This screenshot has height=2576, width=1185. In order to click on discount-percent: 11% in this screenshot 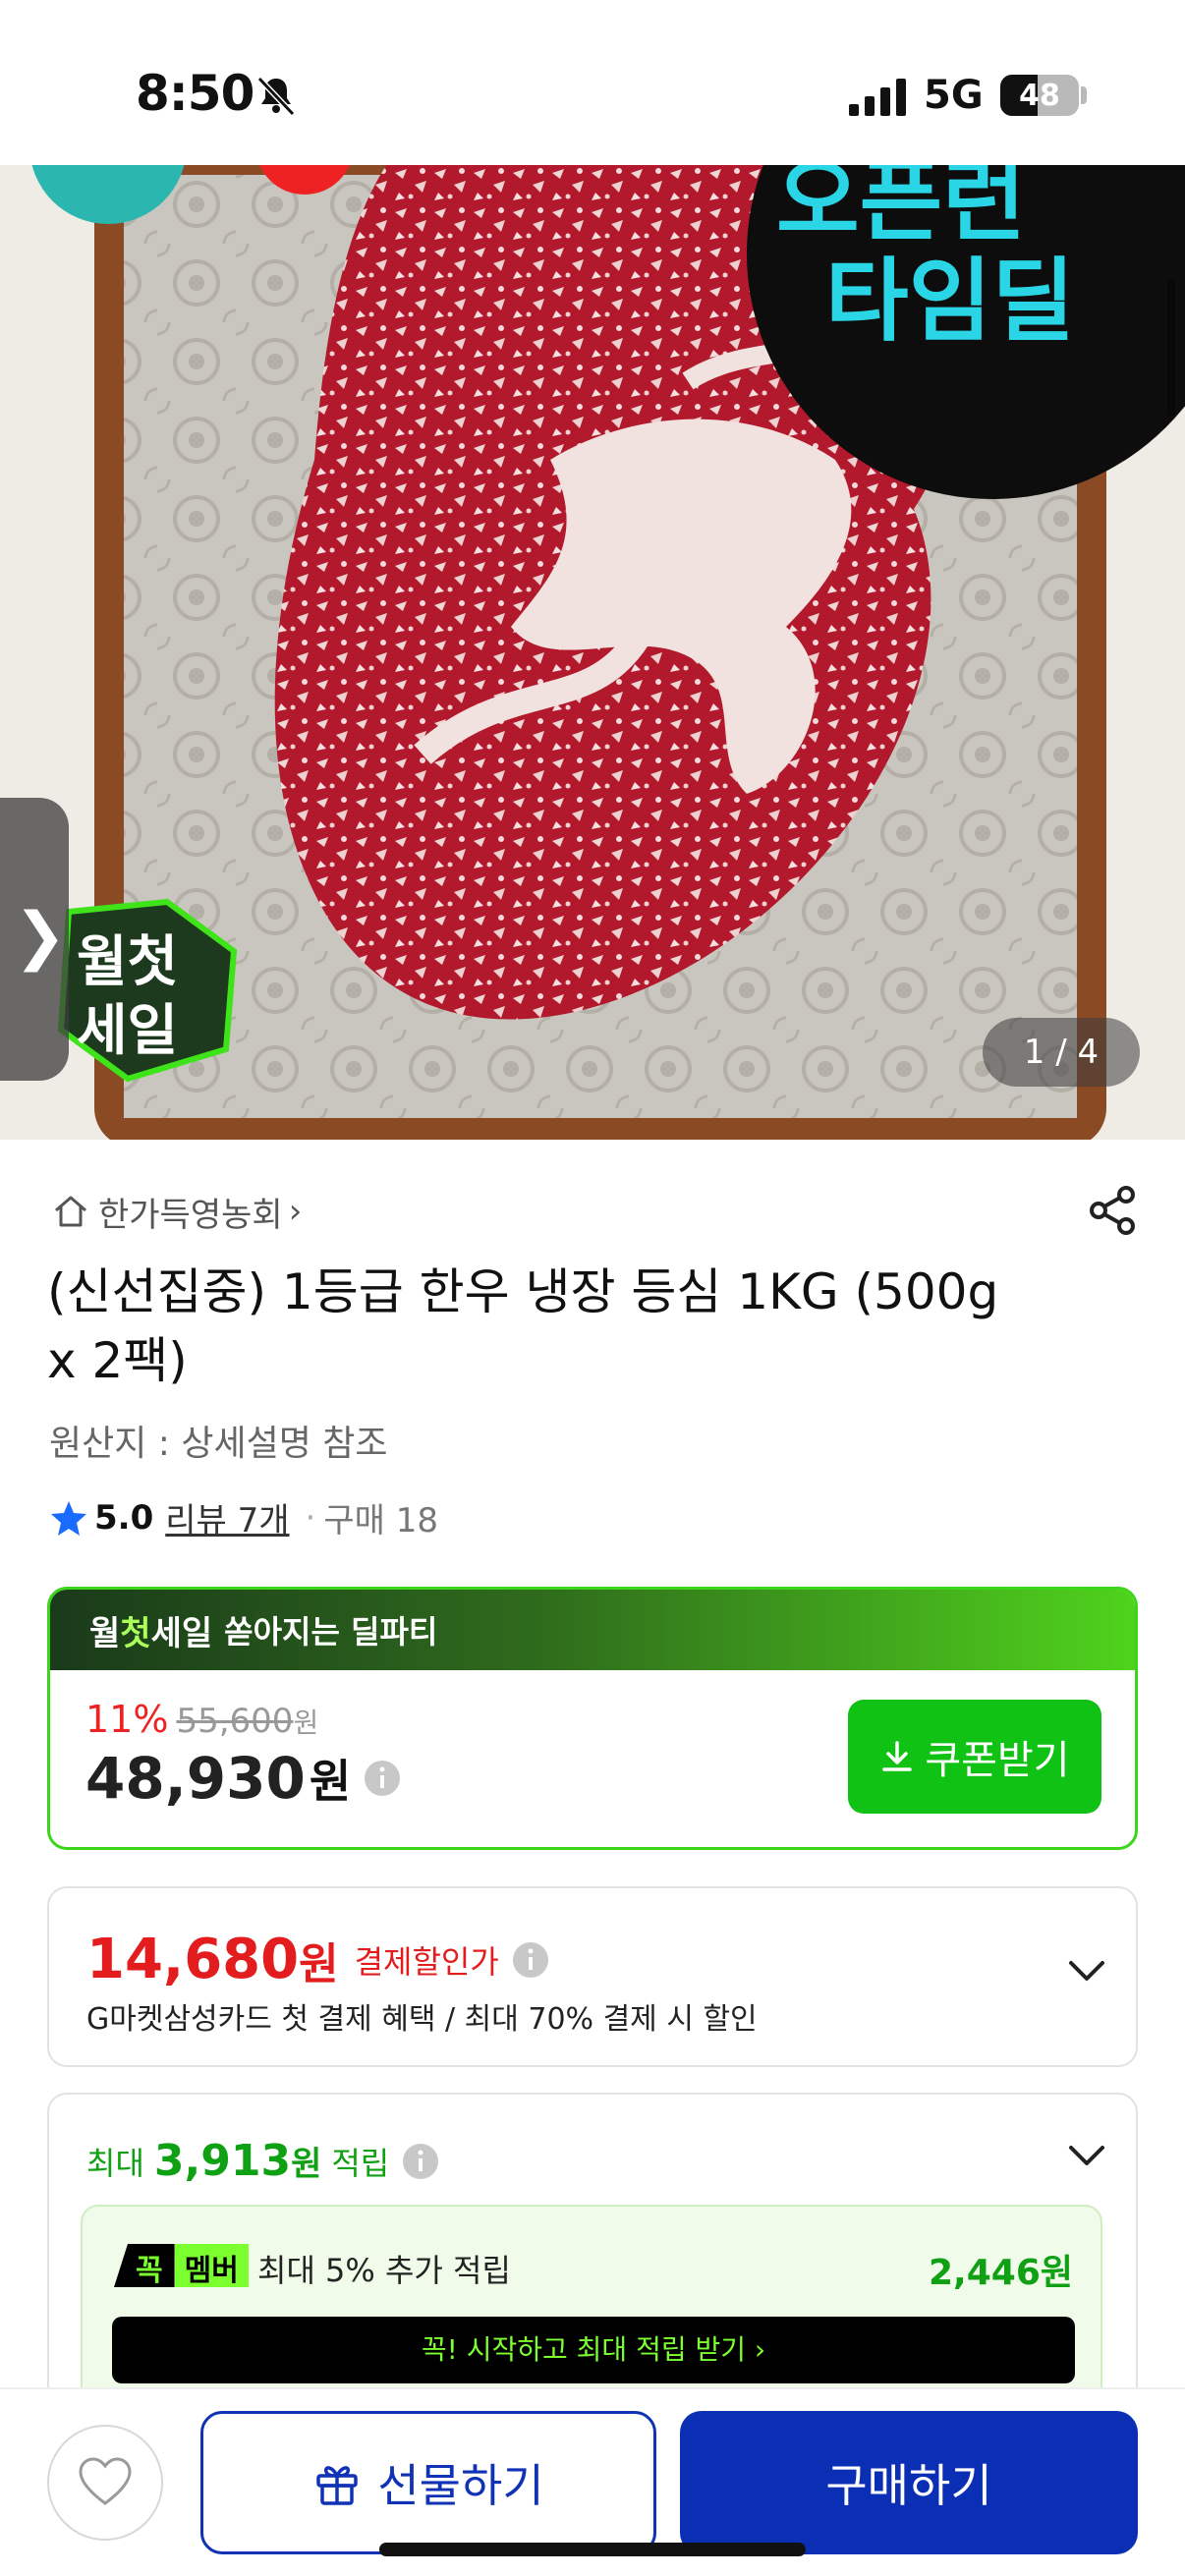, I will do `click(127, 1719)`.